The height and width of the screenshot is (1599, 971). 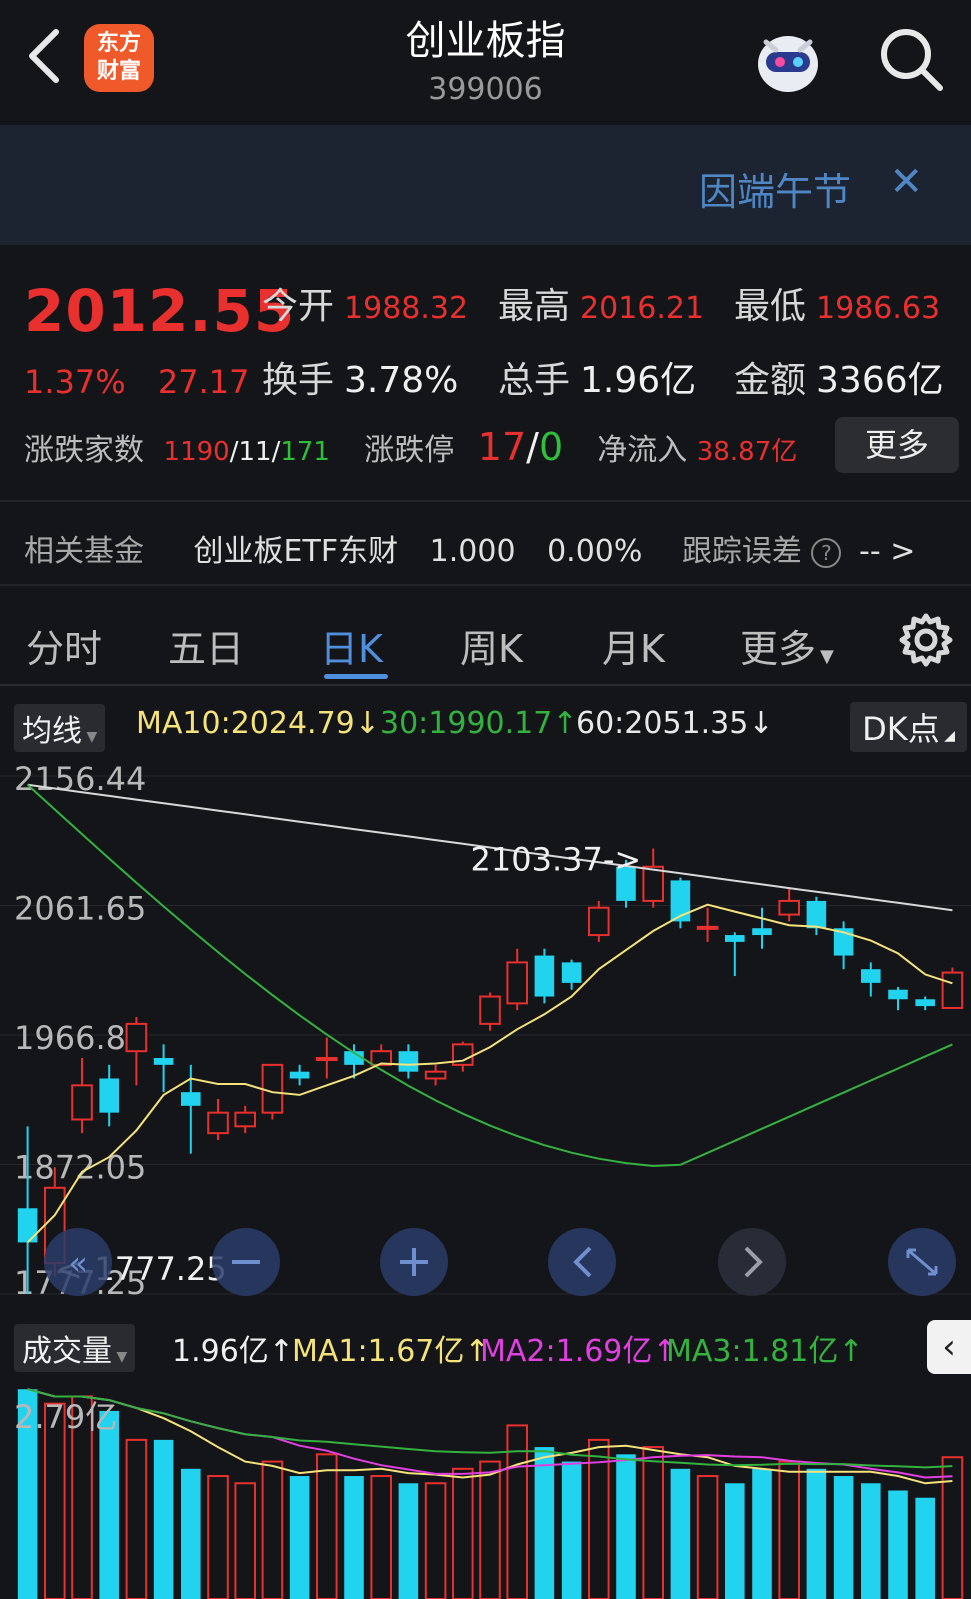 What do you see at coordinates (770, 306) in the screenshot?
I see `low-label: 最低` at bounding box center [770, 306].